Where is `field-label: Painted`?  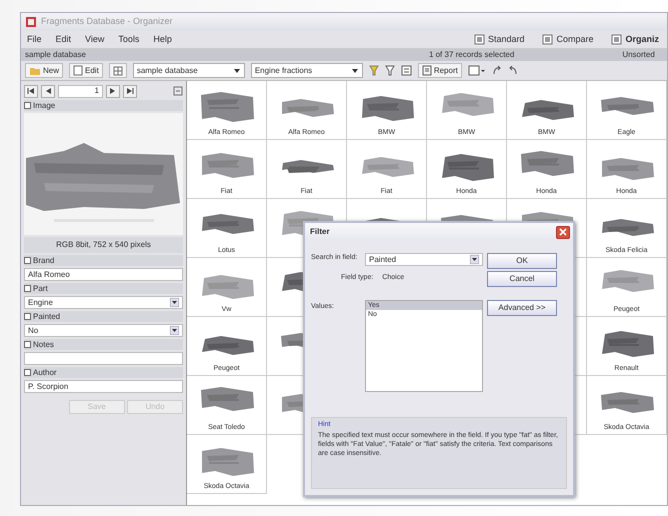
field-label: Painted is located at coordinates (46, 316).